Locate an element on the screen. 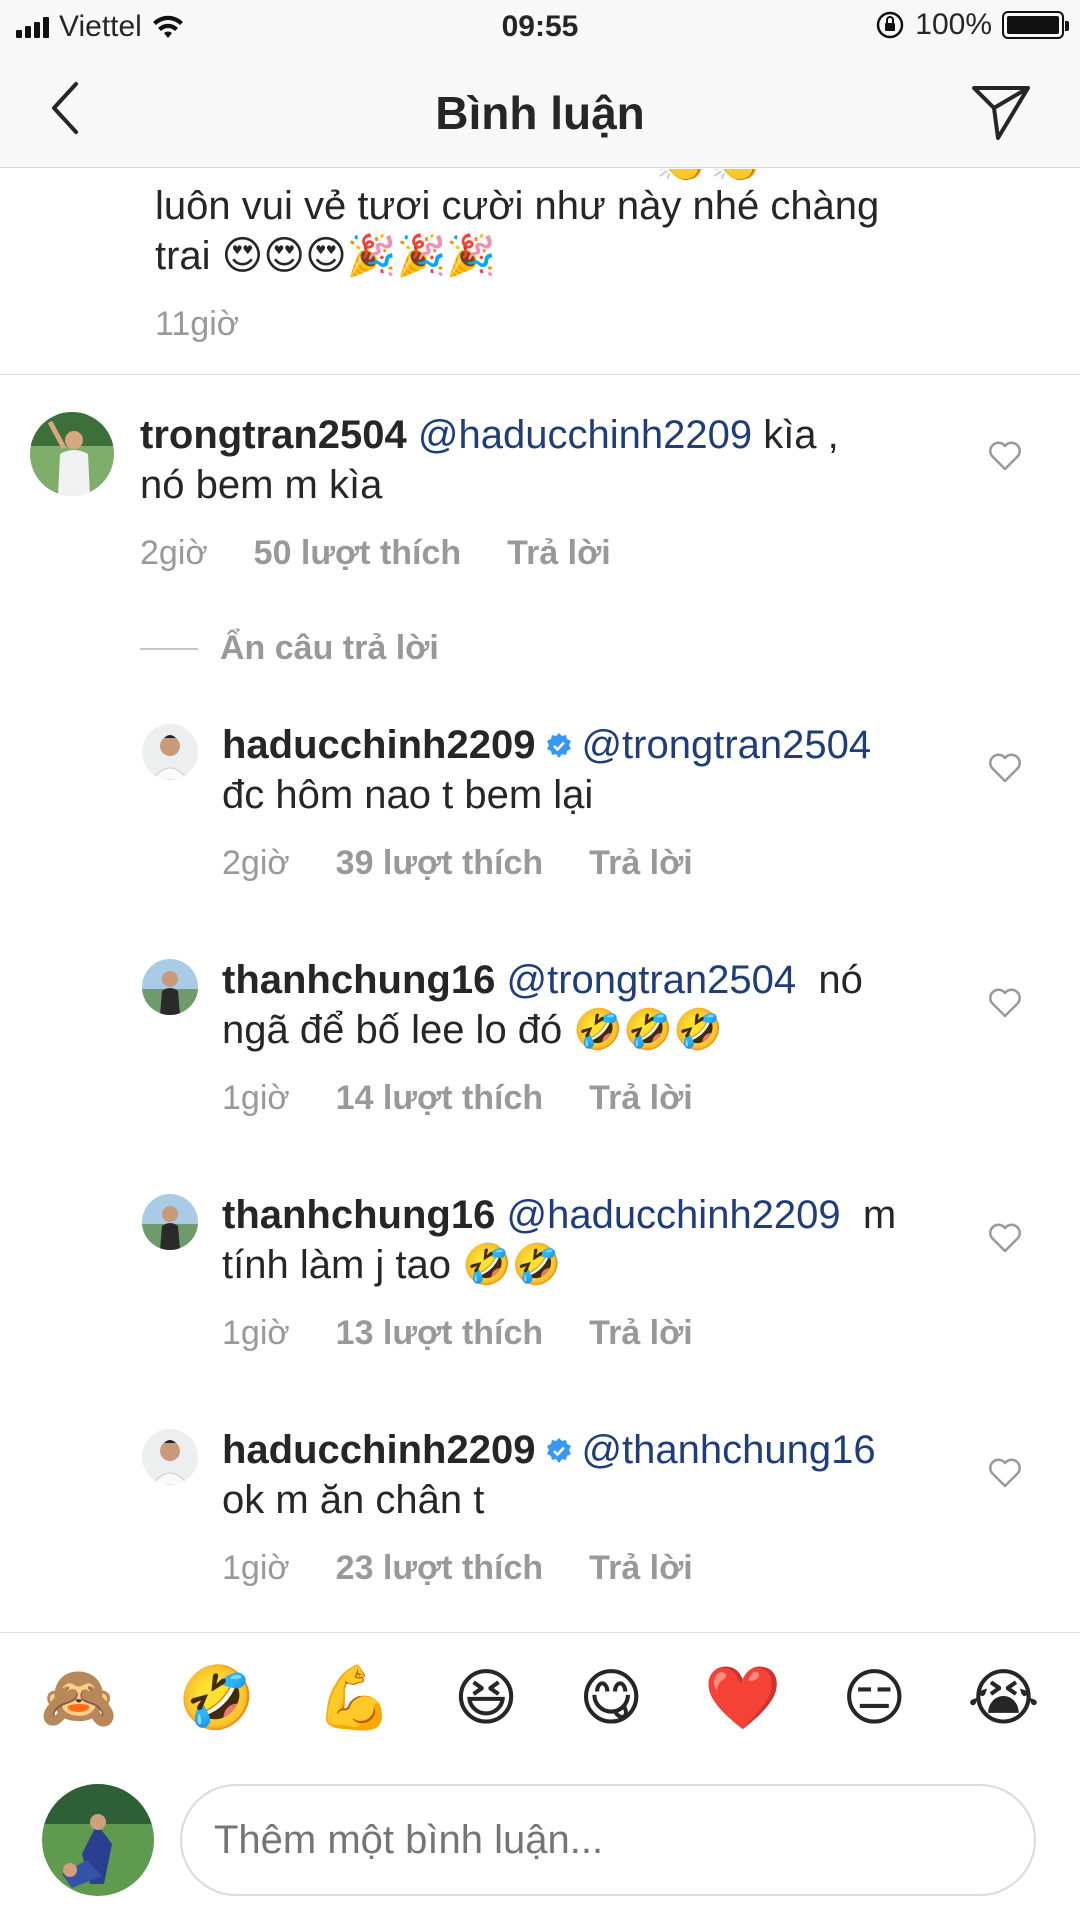 The image size is (1080, 1920). navigation-header: Bình luận is located at coordinates (540, 112).